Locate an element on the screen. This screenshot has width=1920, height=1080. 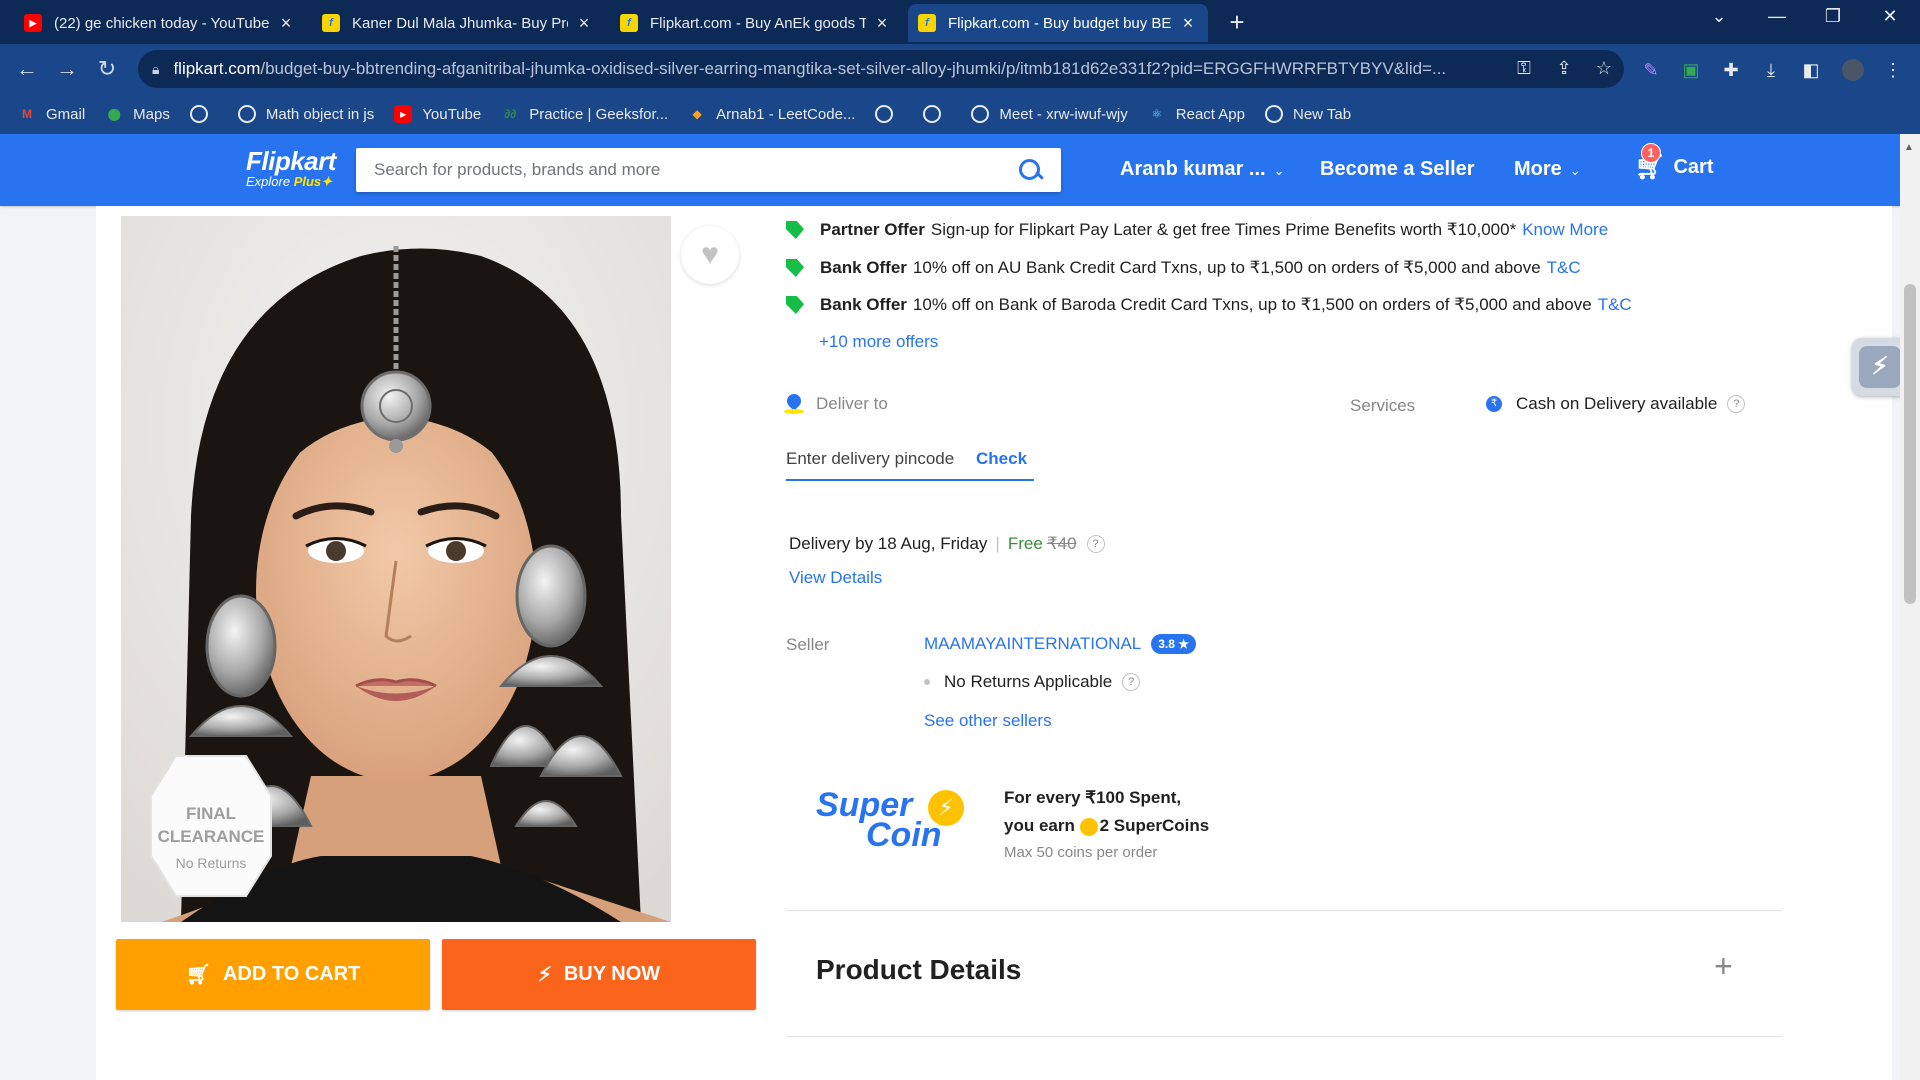
tab-title: (22) ge chicken today - YouTube is located at coordinates (162, 23).